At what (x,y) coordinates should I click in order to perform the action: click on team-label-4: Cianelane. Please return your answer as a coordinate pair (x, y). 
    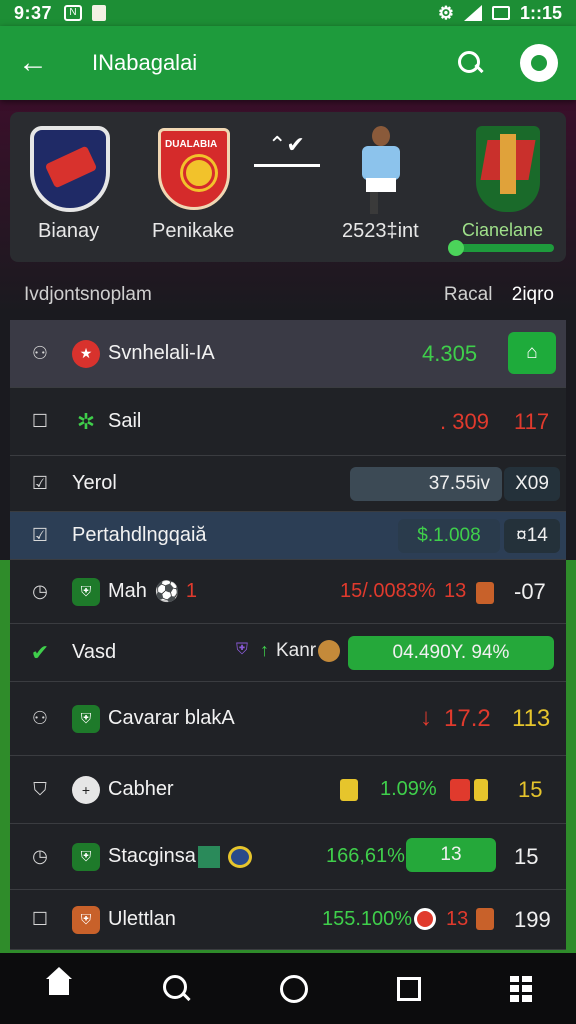
    Looking at the image, I should click on (503, 230).